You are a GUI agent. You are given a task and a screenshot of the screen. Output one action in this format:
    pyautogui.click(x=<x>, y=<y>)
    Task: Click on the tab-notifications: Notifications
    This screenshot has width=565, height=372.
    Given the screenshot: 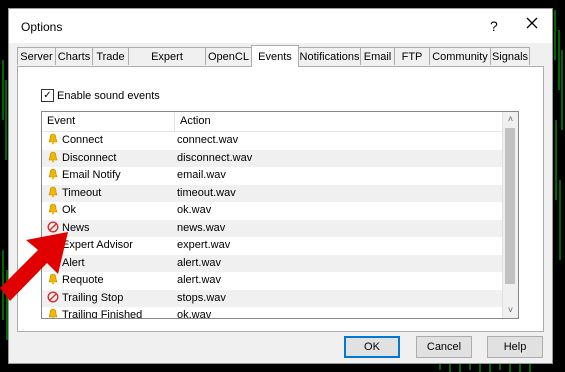 What is the action you would take?
    pyautogui.click(x=329, y=56)
    